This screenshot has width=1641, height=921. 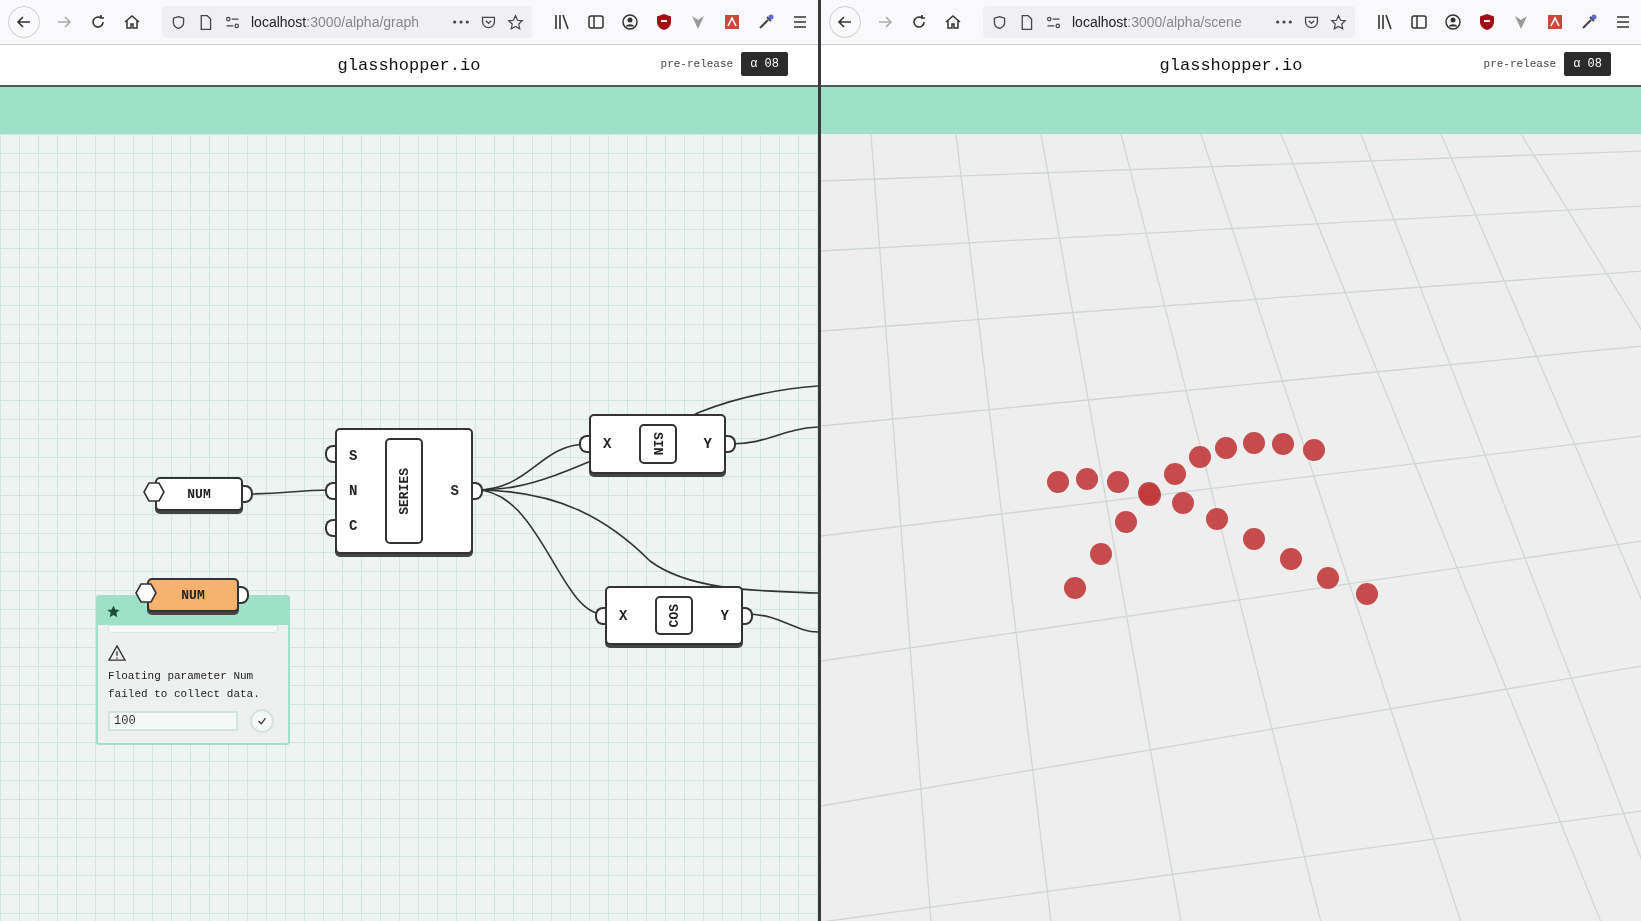 I want to click on confirm-button, so click(x=262, y=721).